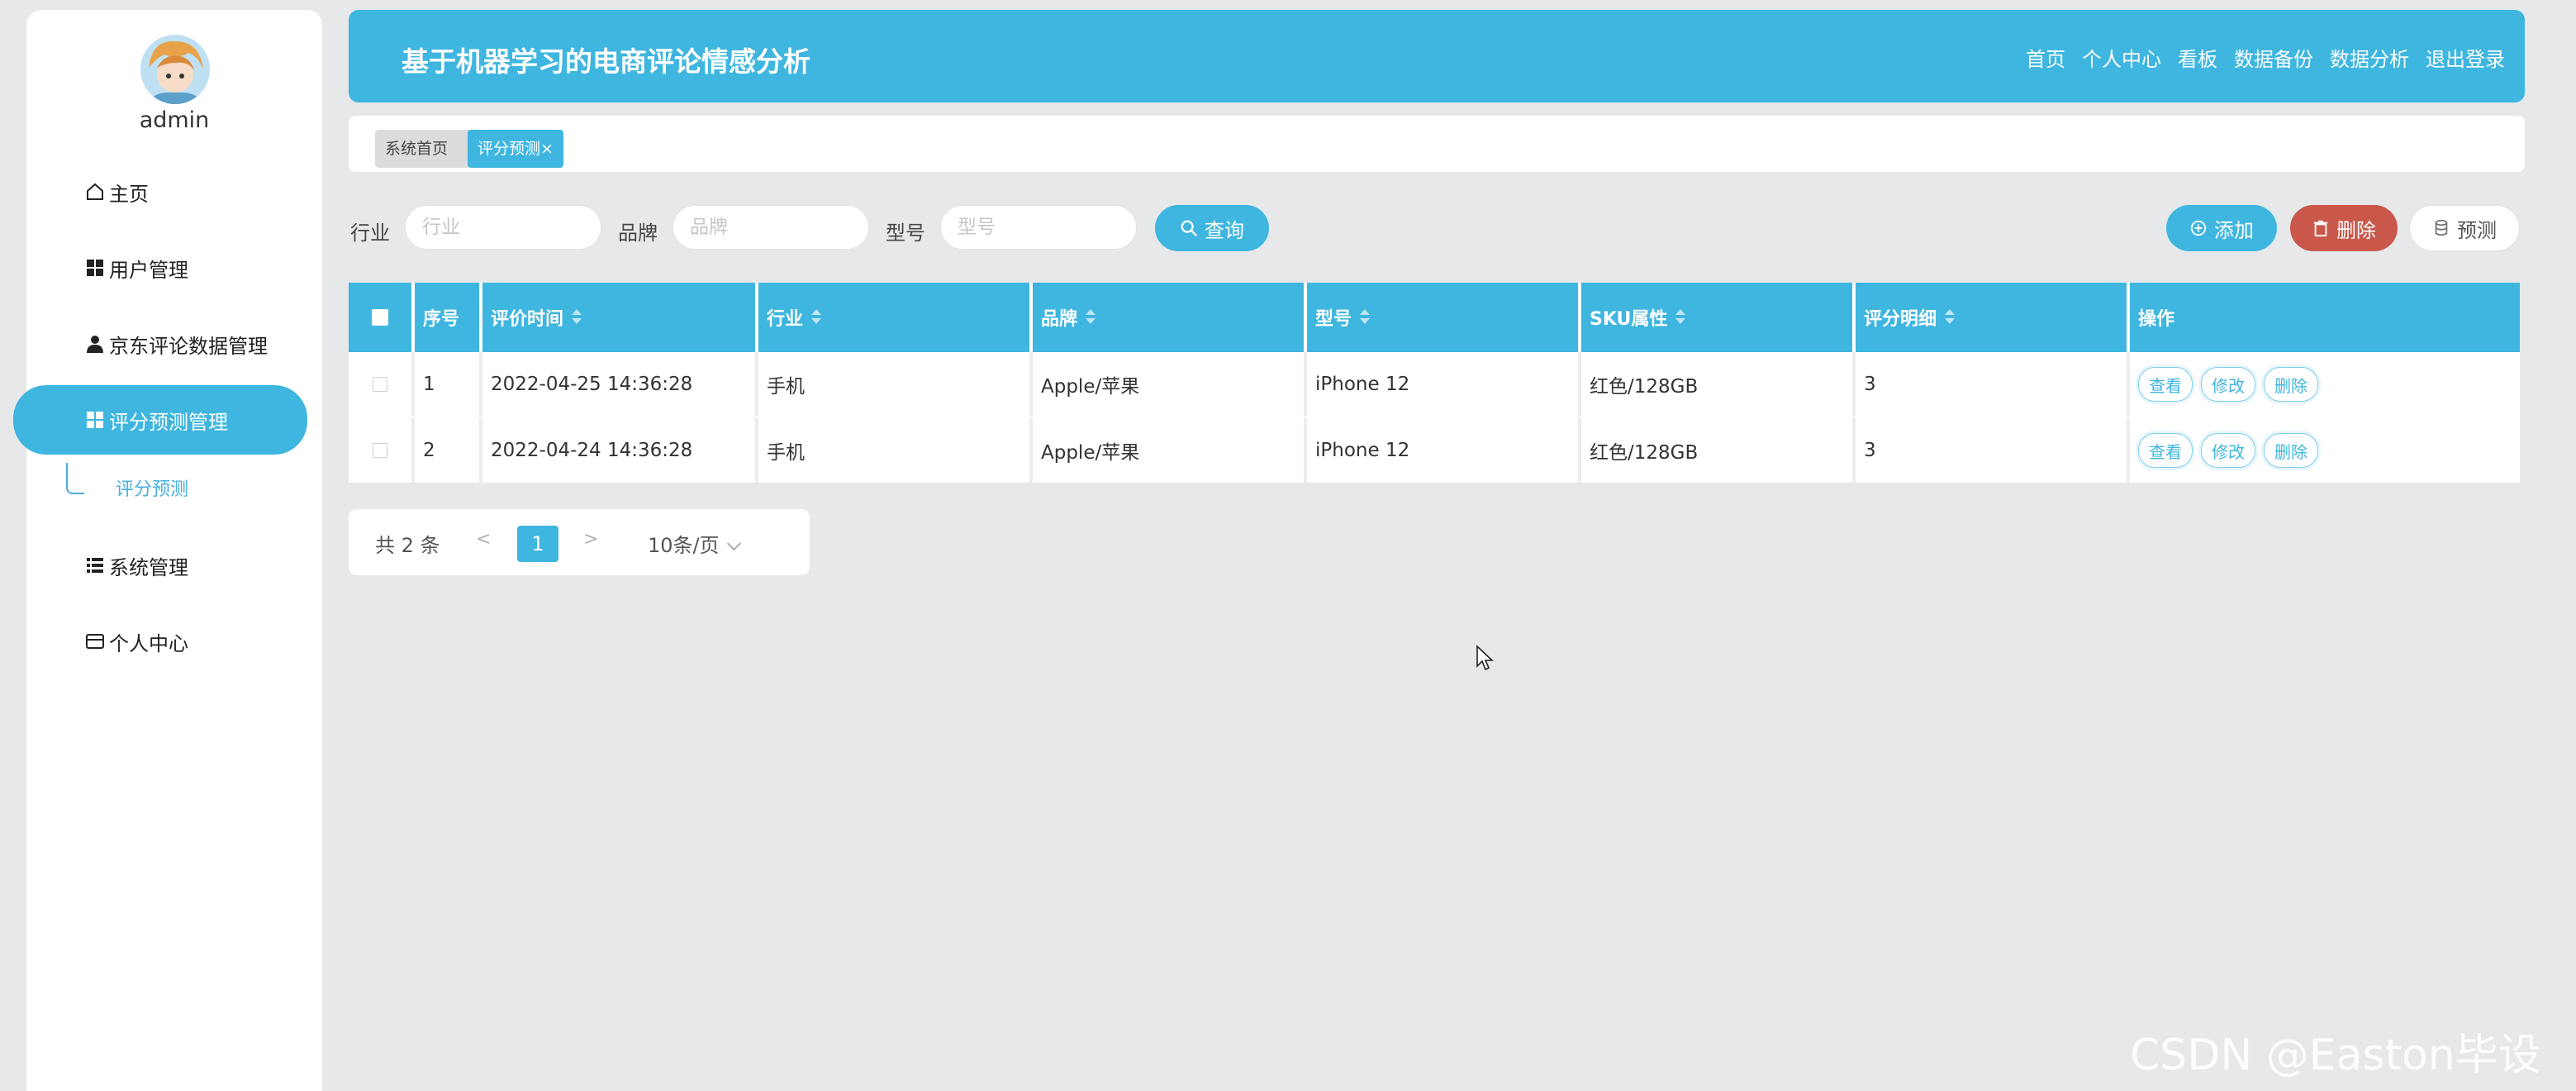 Image resolution: width=2576 pixels, height=1091 pixels. What do you see at coordinates (895, 317) in the screenshot?
I see `column-header-industry: 行业` at bounding box center [895, 317].